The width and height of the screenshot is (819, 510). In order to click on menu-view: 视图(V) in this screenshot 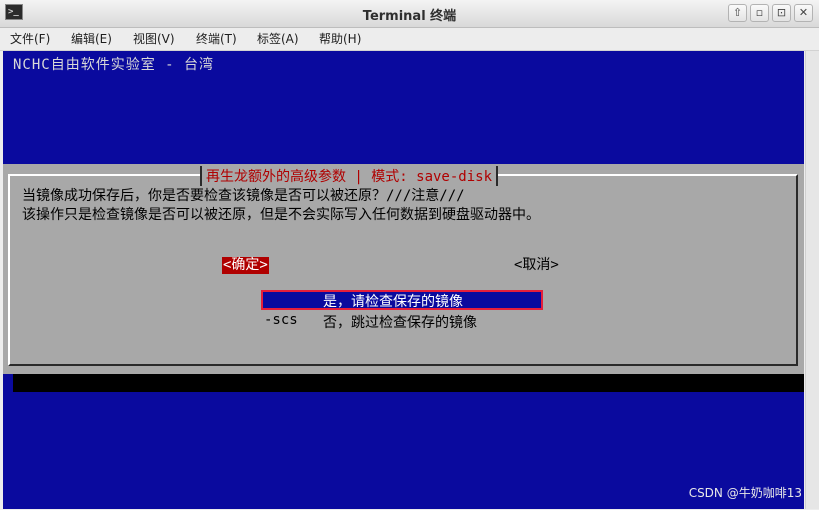, I will do `click(154, 38)`.